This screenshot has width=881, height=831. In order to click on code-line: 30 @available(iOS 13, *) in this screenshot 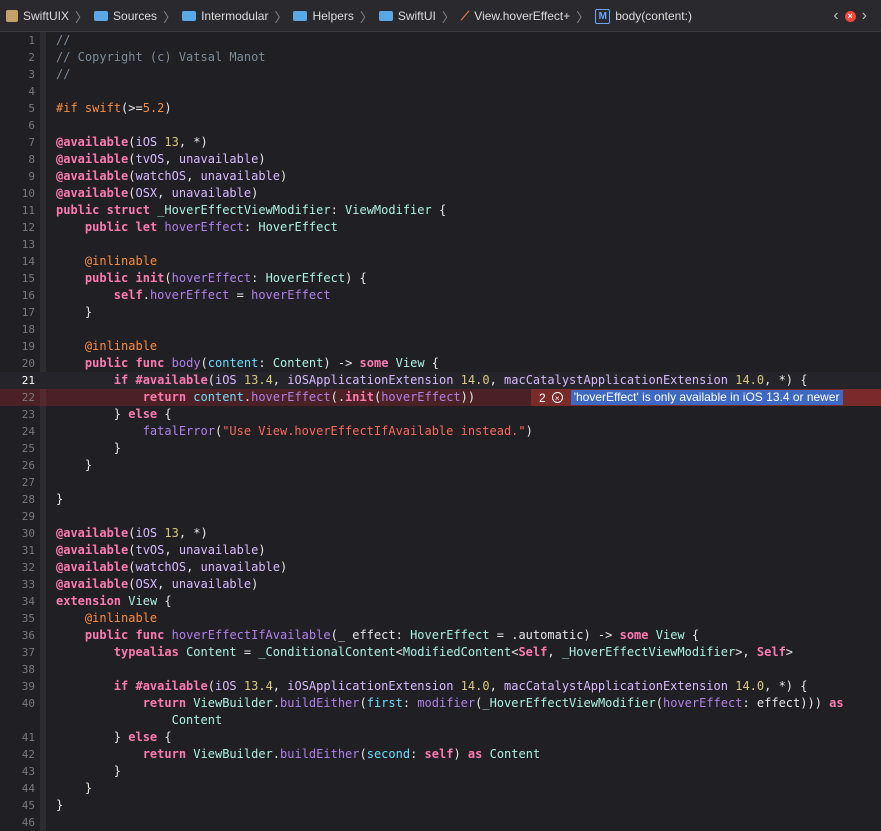, I will do `click(440, 533)`.